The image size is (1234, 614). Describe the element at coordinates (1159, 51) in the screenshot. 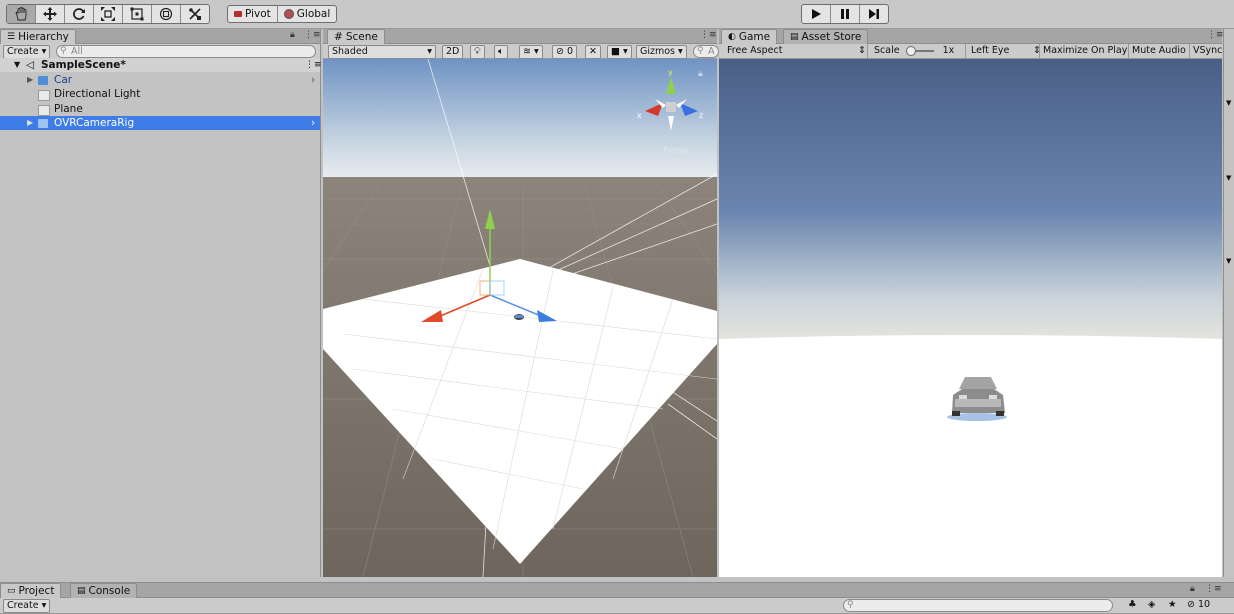

I see `mute-audio-toggle: Mute Audio` at that location.